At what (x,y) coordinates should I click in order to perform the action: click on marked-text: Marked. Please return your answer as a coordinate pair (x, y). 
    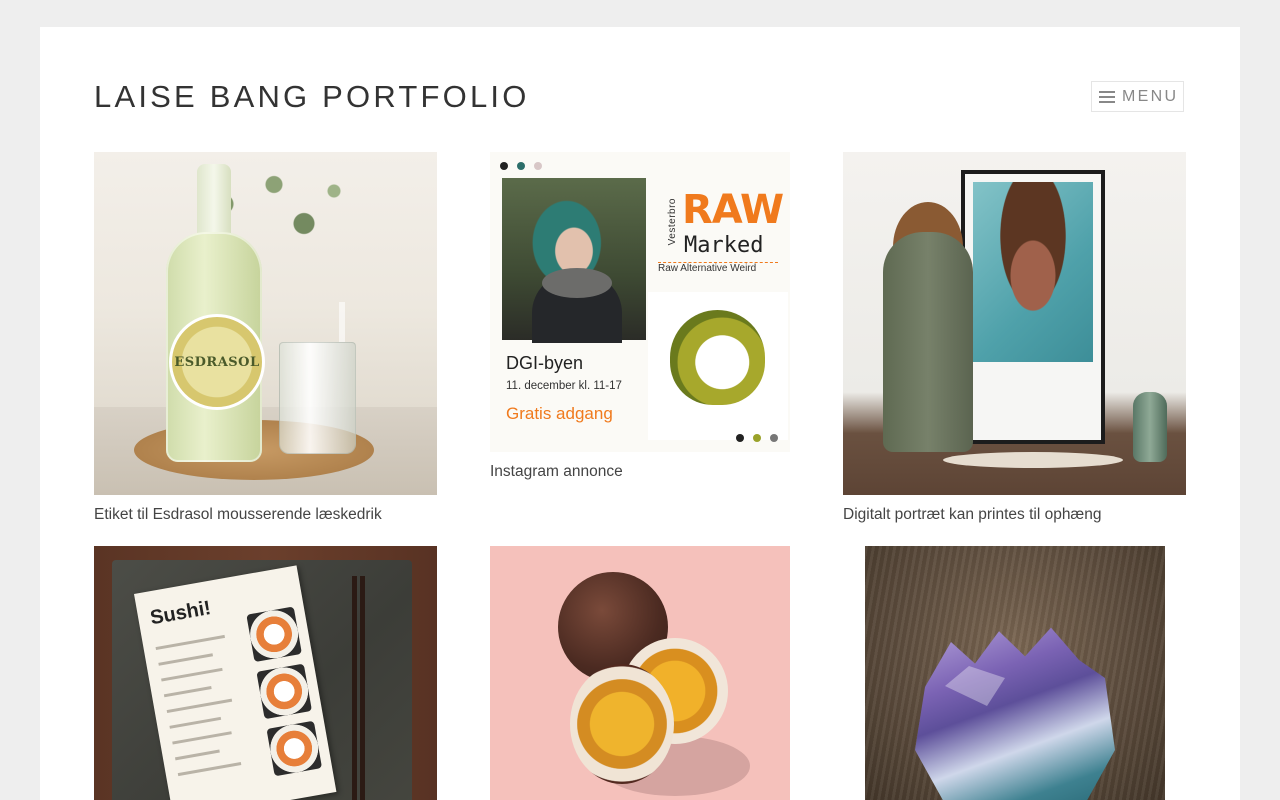
    Looking at the image, I should click on (724, 245).